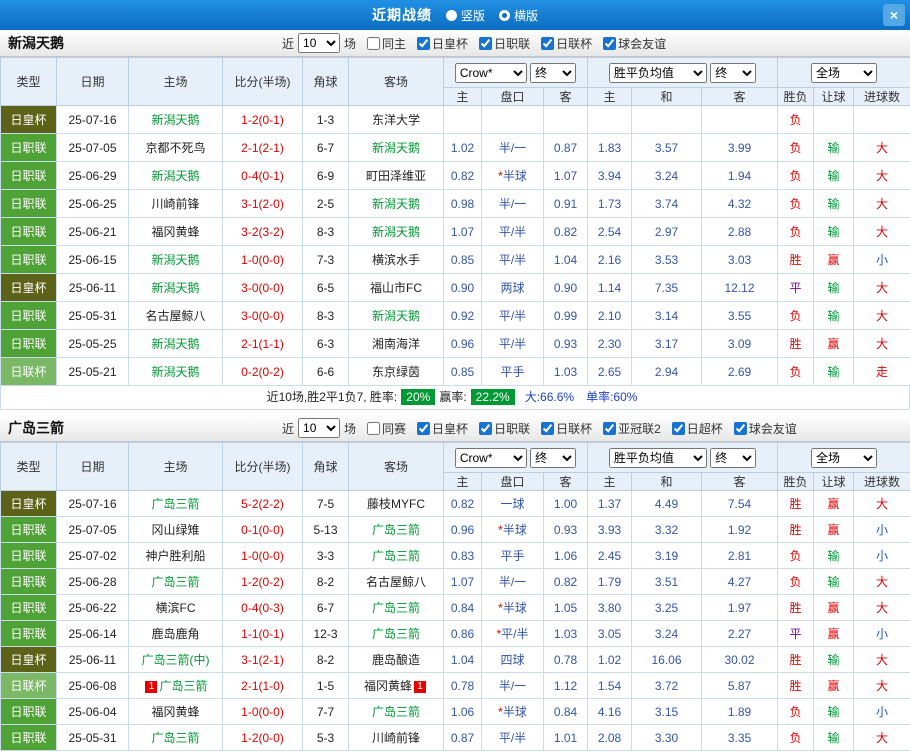 The image size is (910, 753). What do you see at coordinates (565, 147) in the screenshot?
I see `asian-away-odds: 0.87` at bounding box center [565, 147].